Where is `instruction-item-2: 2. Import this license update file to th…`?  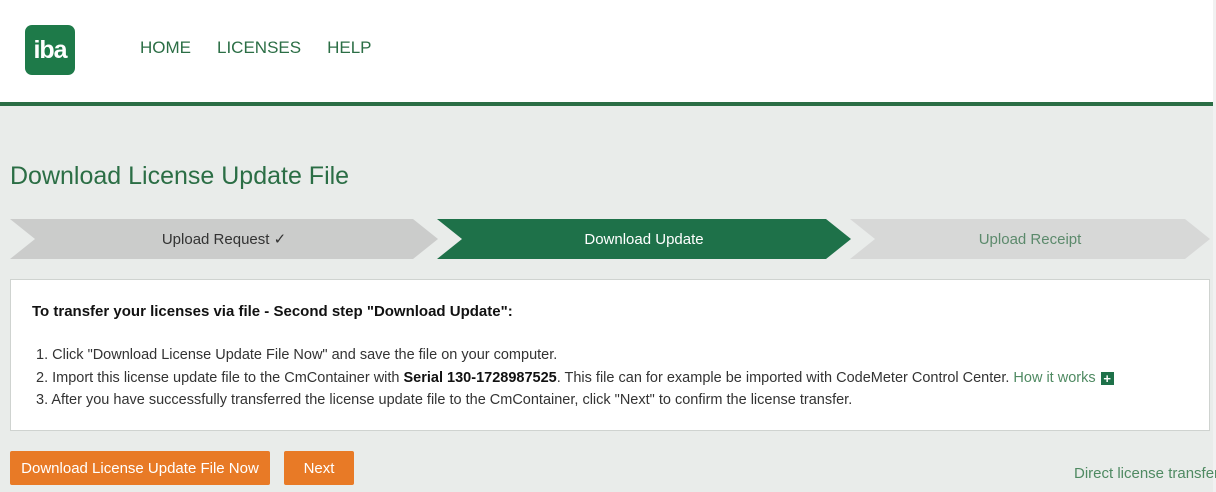 instruction-item-2: 2. Import this license update file to th… is located at coordinates (575, 378).